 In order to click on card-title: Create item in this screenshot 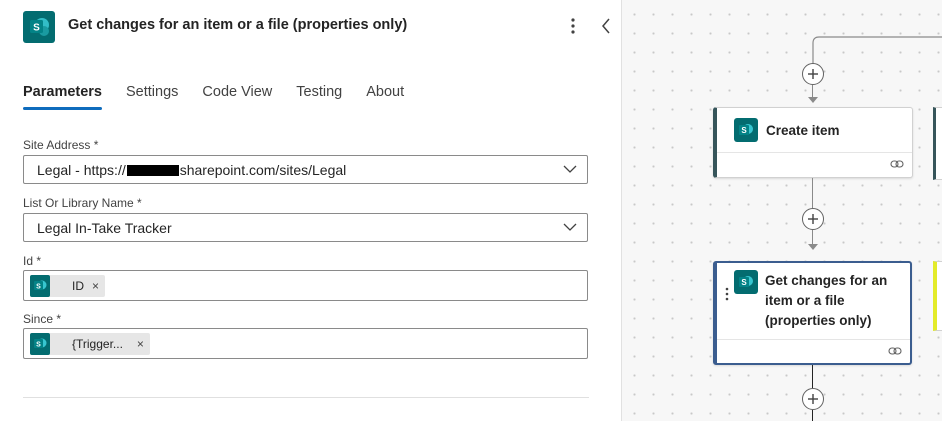, I will do `click(803, 130)`.